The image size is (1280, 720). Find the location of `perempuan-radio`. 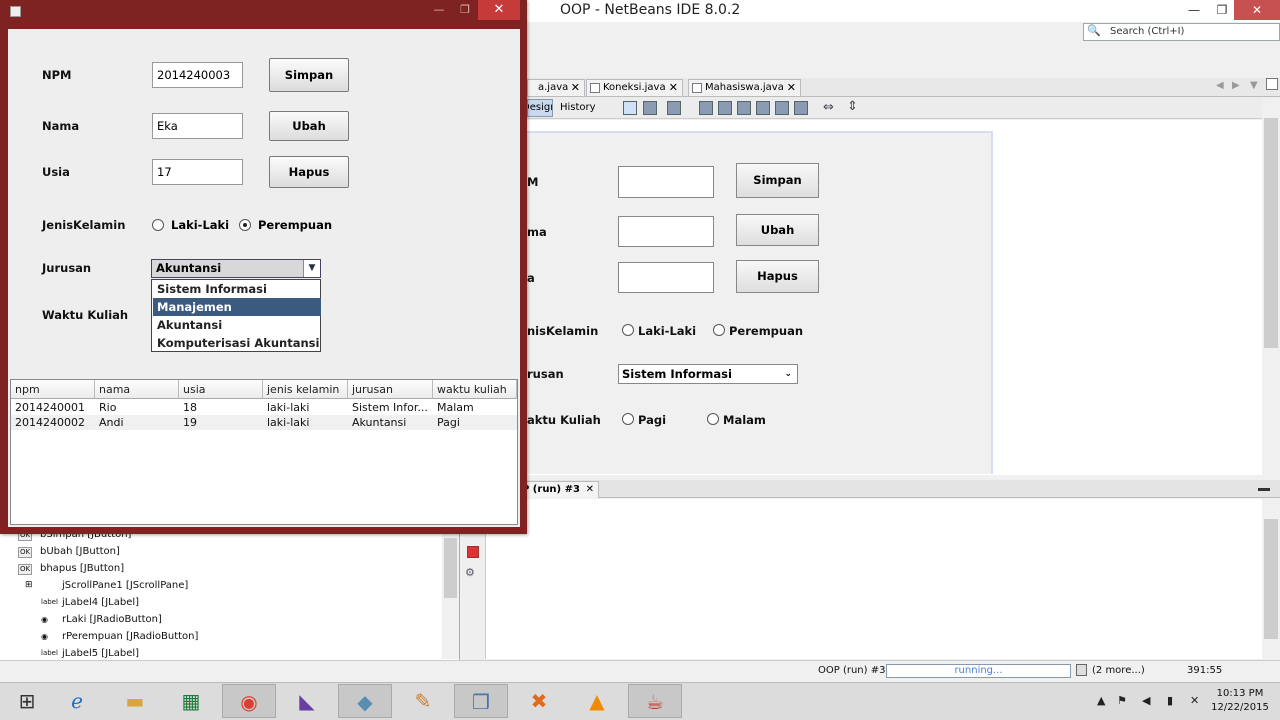

perempuan-radio is located at coordinates (245, 225).